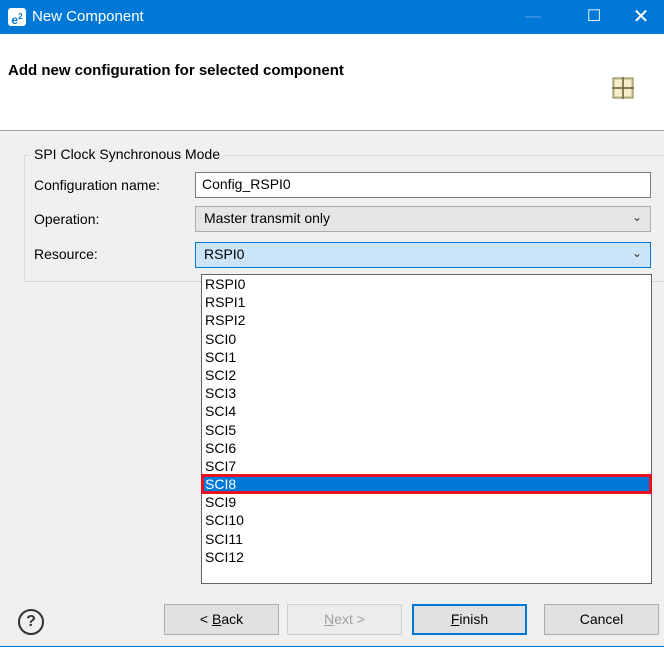  I want to click on config-name-label: Configuration name:, so click(97, 185).